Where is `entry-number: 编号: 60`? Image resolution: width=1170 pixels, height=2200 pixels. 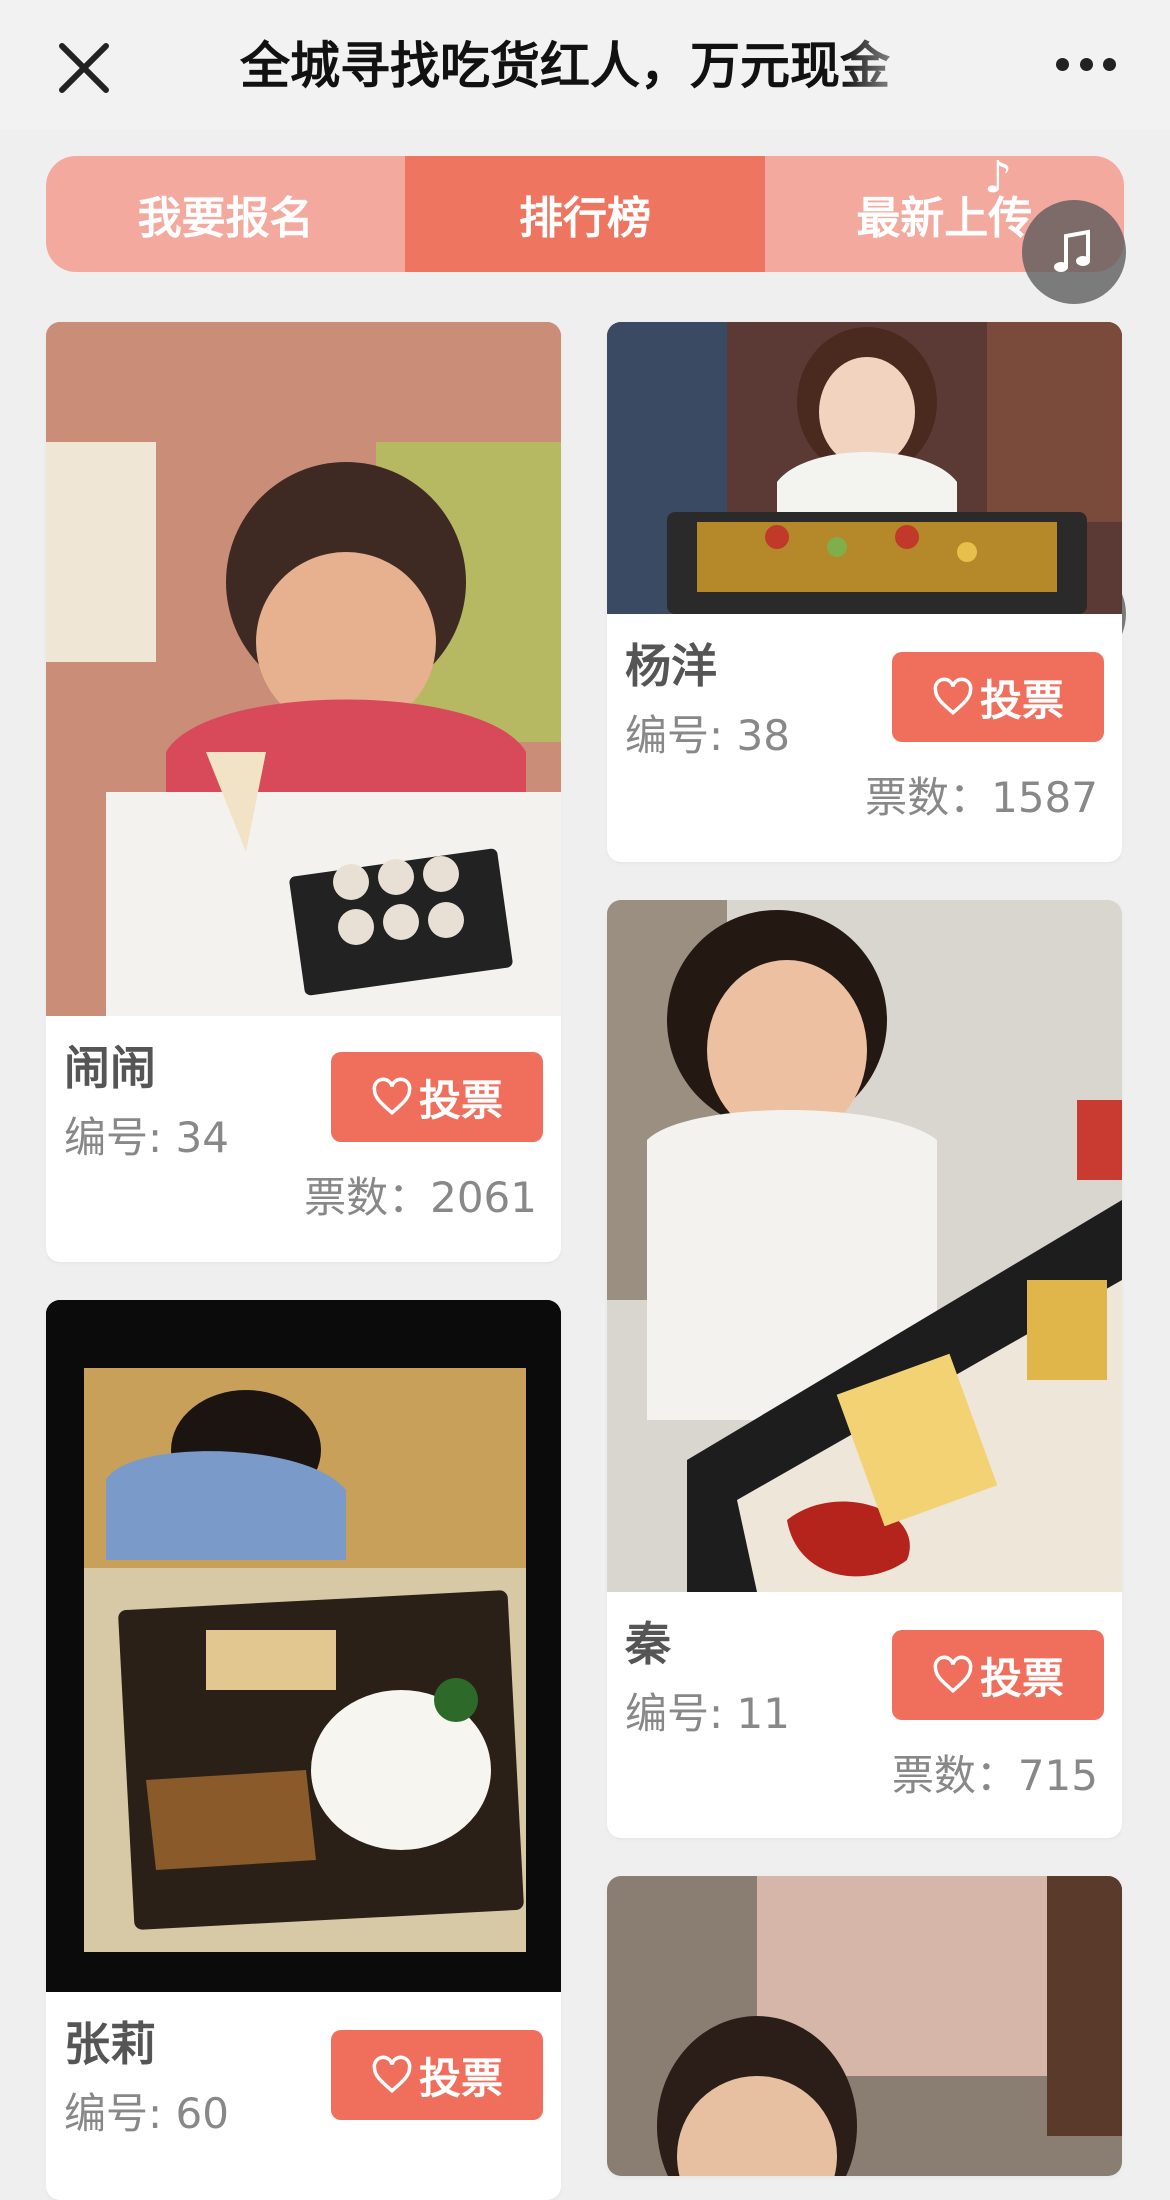
entry-number: 编号: 60 is located at coordinates (146, 2113).